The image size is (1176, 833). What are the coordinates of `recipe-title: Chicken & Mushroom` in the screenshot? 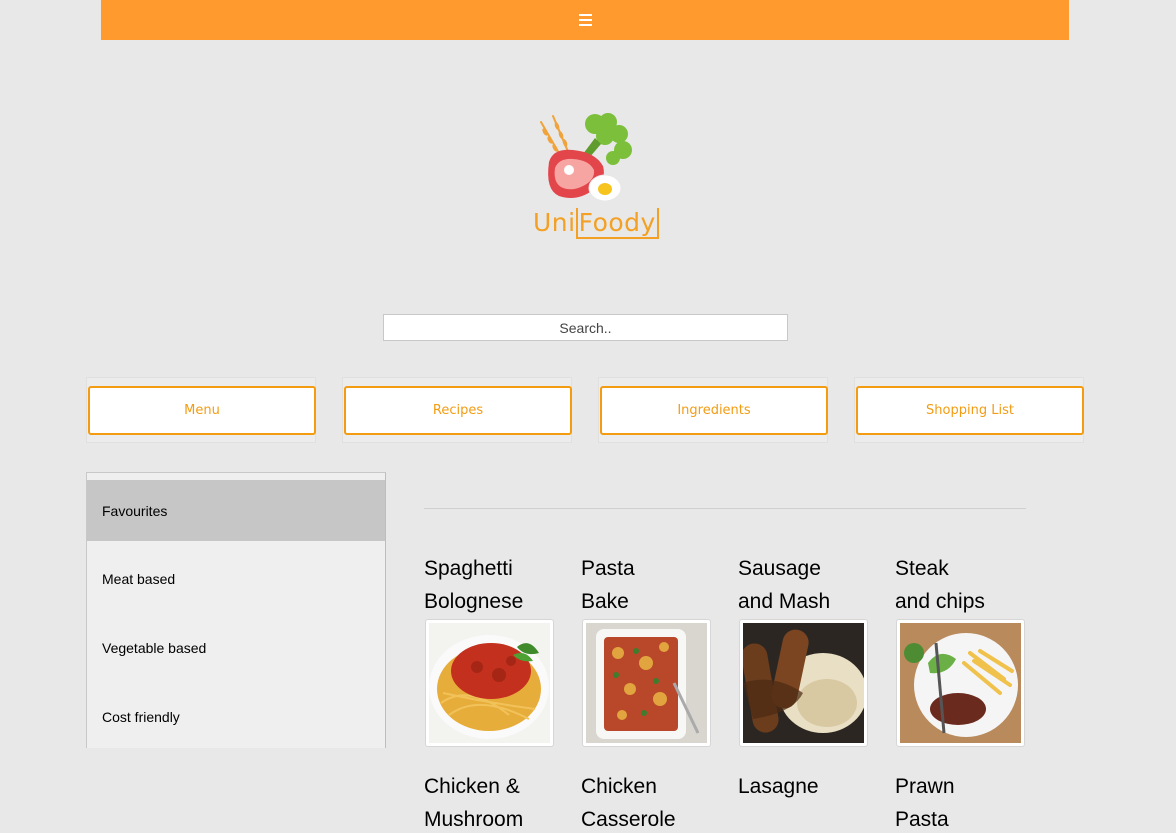 It's located at (474, 803).